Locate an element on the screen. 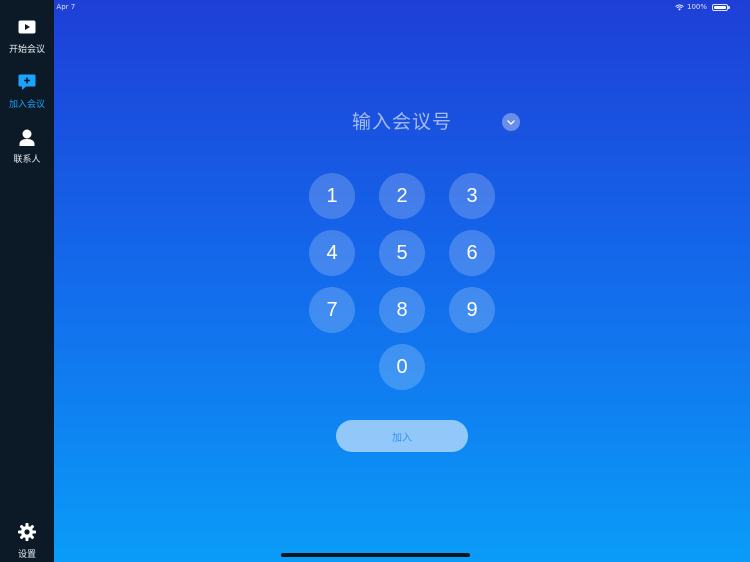  wifi-icon is located at coordinates (679, 7).